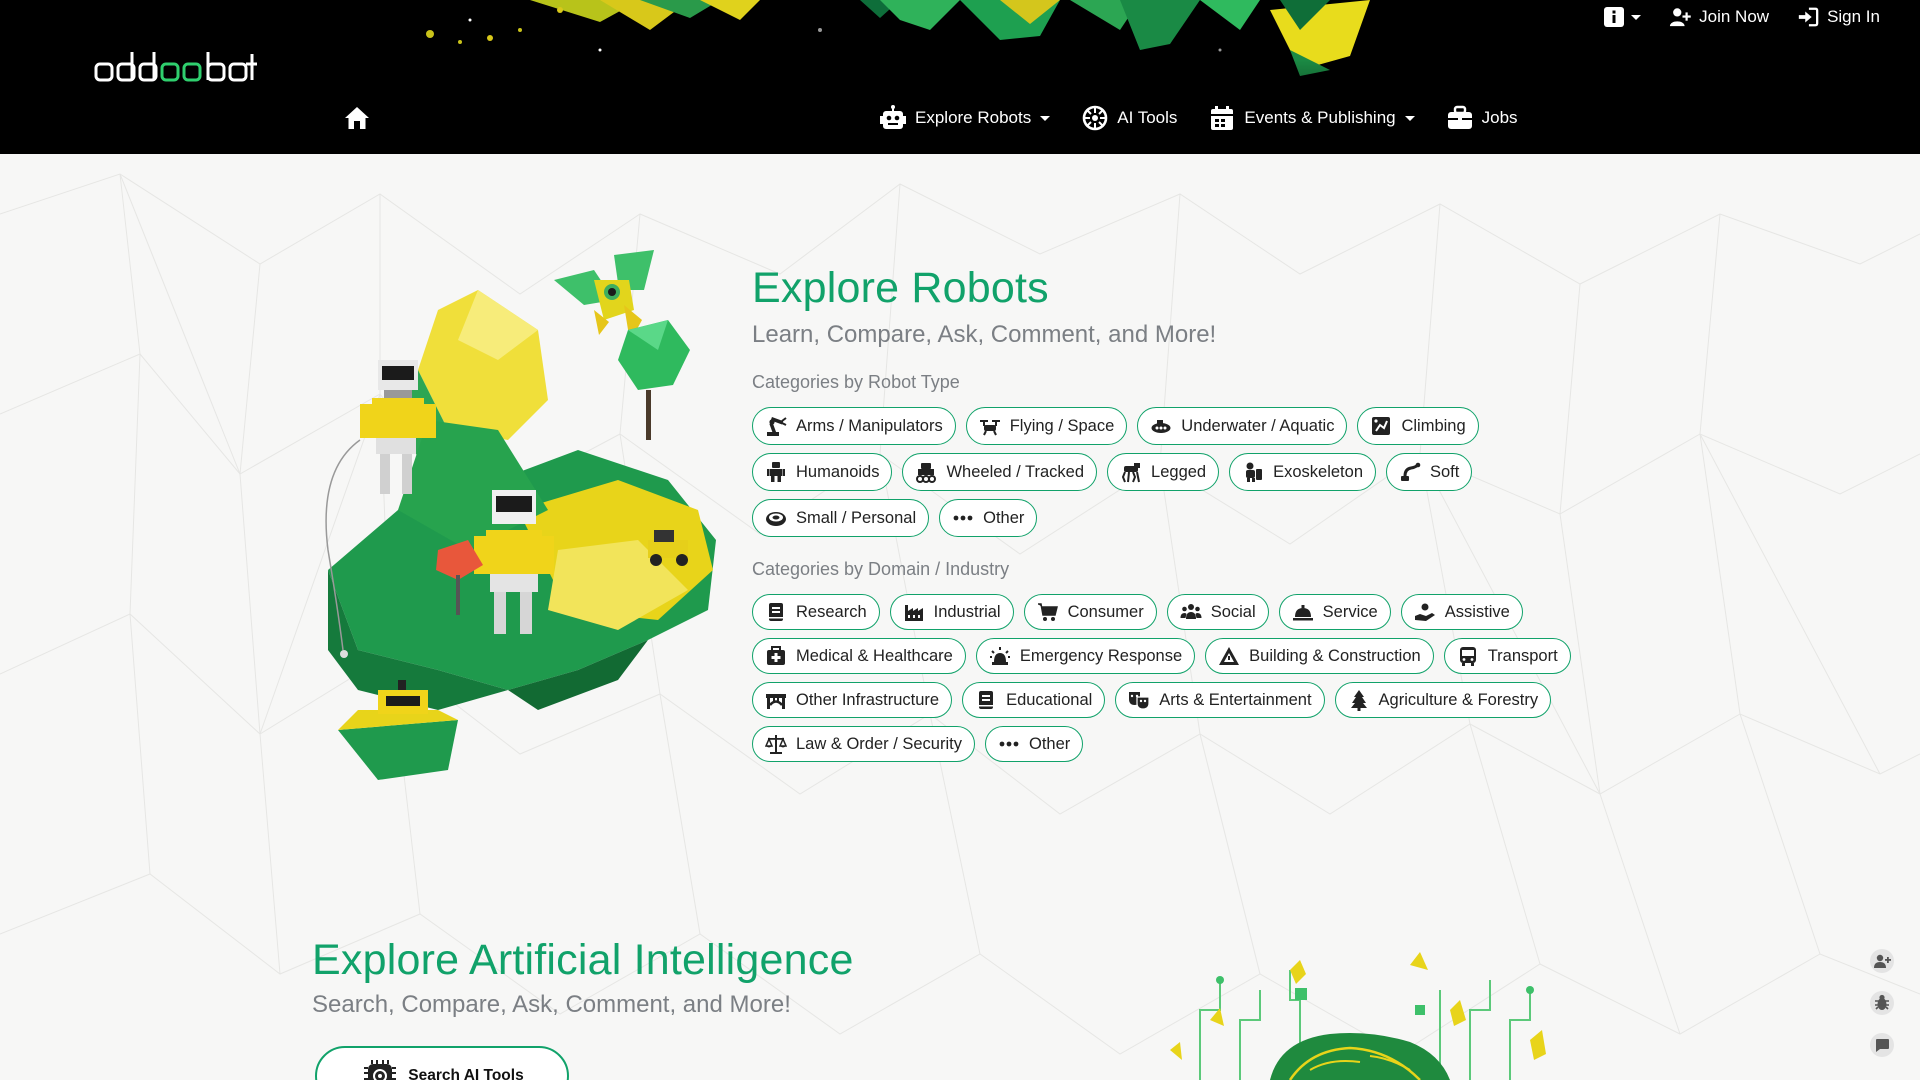 The height and width of the screenshot is (1080, 1920). I want to click on sign-in-link: Sign In, so click(1838, 17).